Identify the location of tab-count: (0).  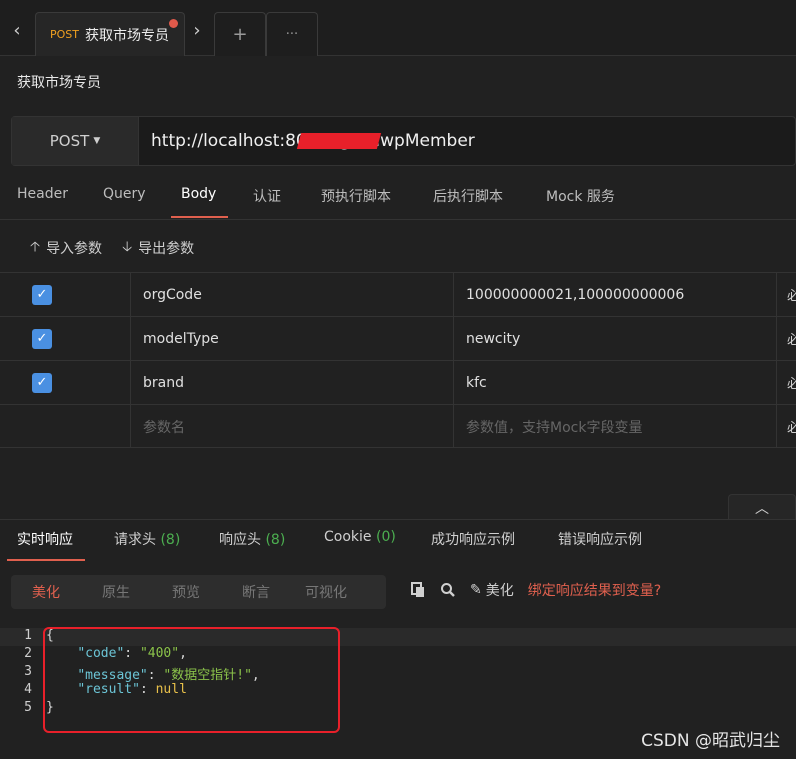
(385, 537).